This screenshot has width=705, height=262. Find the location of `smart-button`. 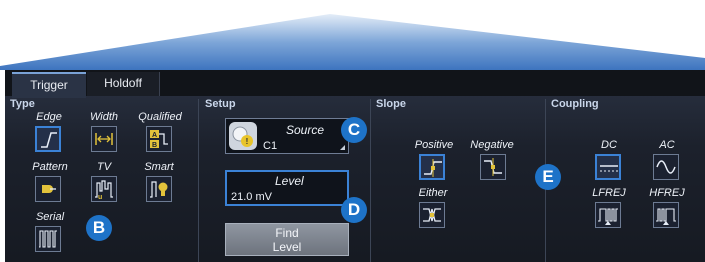

smart-button is located at coordinates (159, 189).